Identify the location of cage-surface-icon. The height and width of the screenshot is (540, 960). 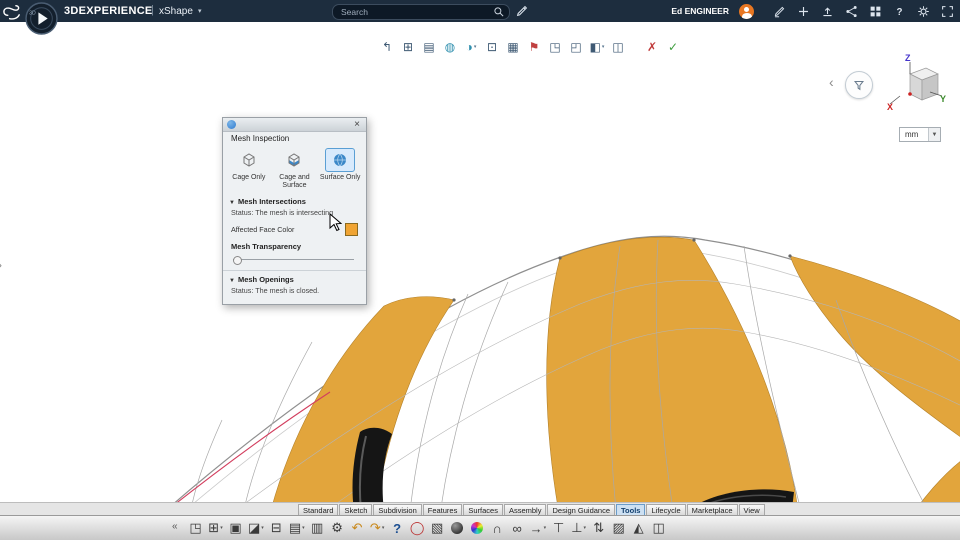
(294, 160).